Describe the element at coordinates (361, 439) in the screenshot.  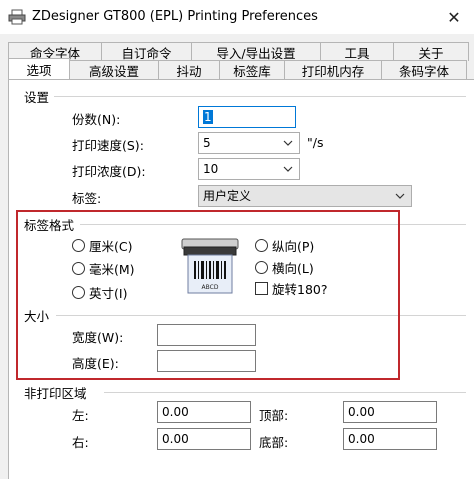
I see `bottom-margin-value: 0.00` at that location.